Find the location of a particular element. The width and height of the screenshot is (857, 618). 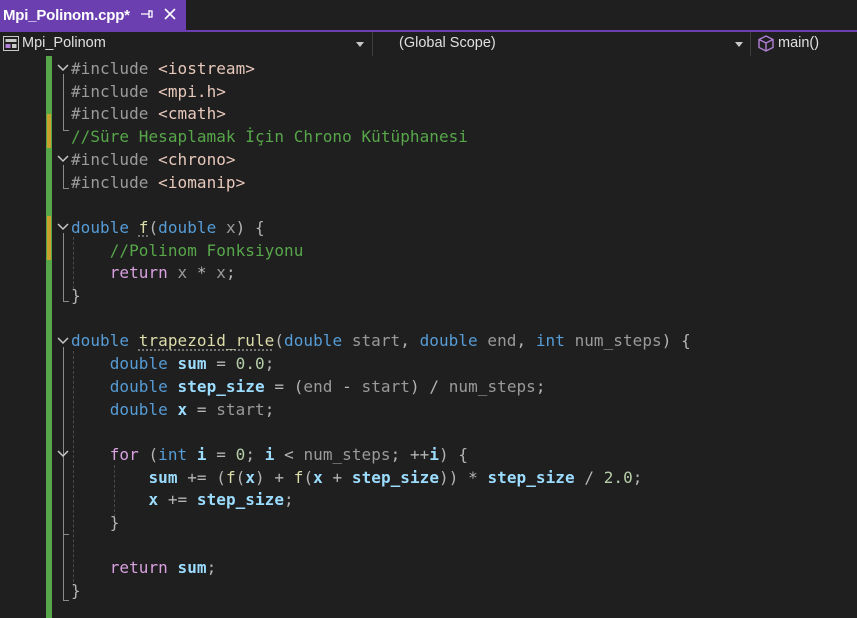

code-token: 0 is located at coordinates (240, 454).